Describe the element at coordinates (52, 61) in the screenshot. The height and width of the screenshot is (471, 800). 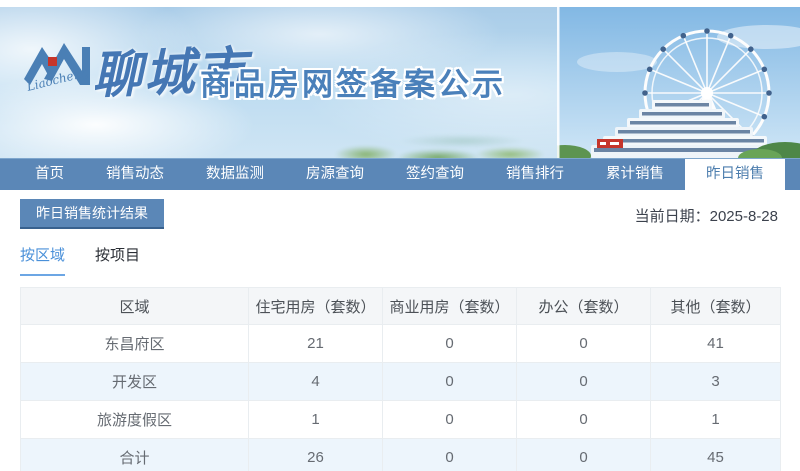
I see `logo-red-square` at that location.